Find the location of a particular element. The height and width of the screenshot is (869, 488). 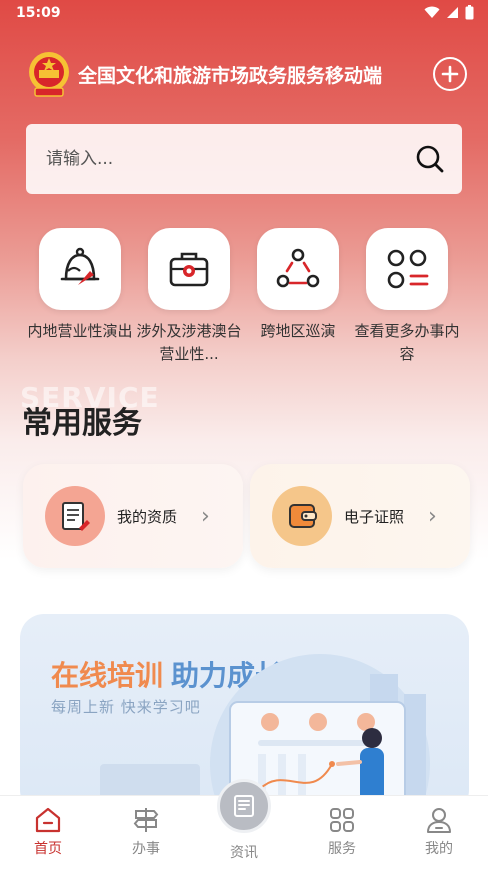

status-icons is located at coordinates (449, 12).